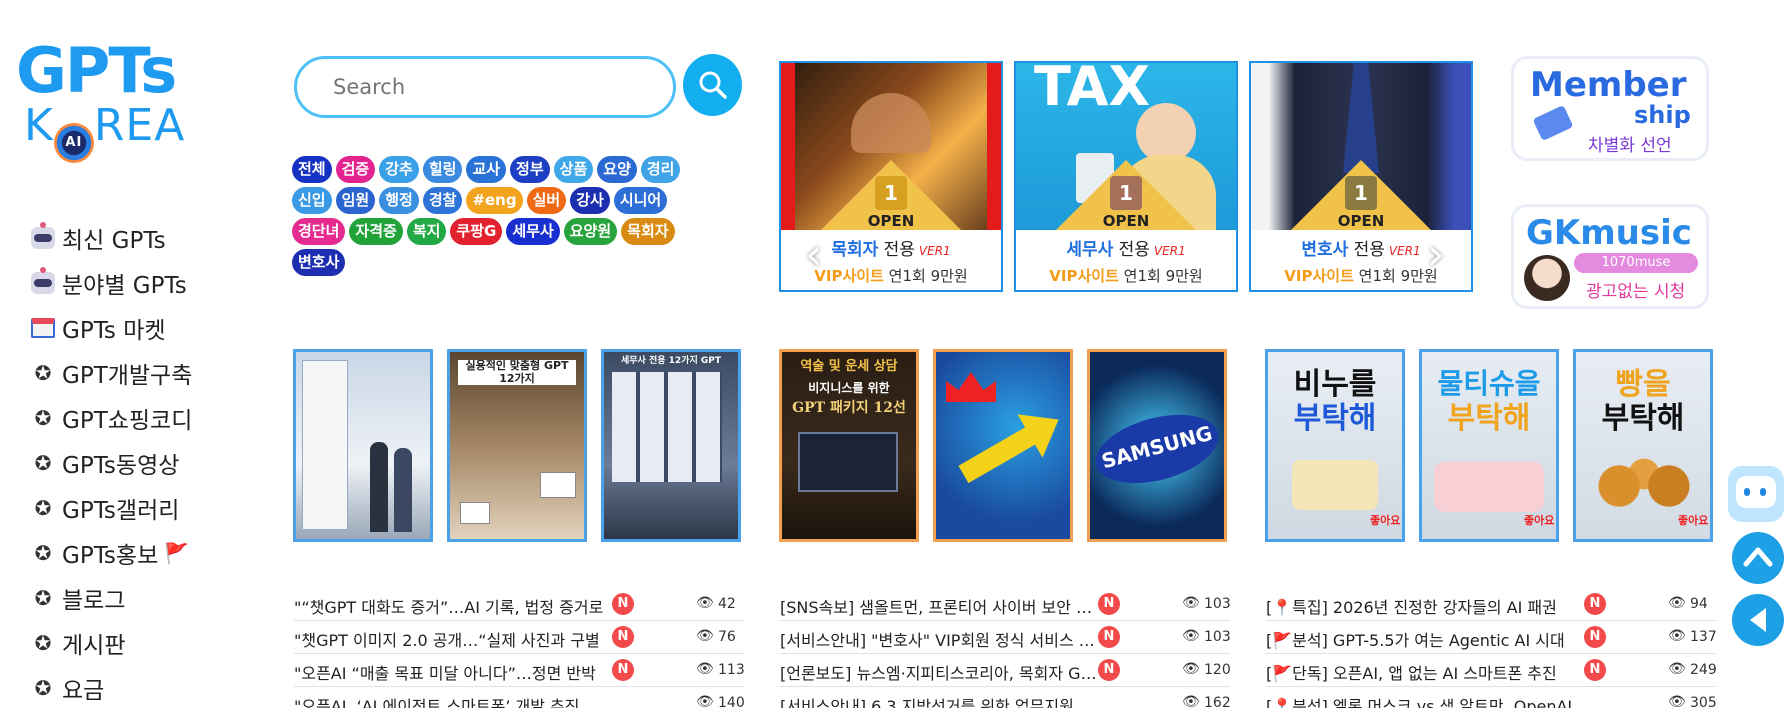 This screenshot has width=1792, height=708. Describe the element at coordinates (1491, 670) in the screenshot. I see `news-row: [🚩단독] 오픈AI, 앱 없는 AI 스마트폰 추진 N 👁 249` at that location.